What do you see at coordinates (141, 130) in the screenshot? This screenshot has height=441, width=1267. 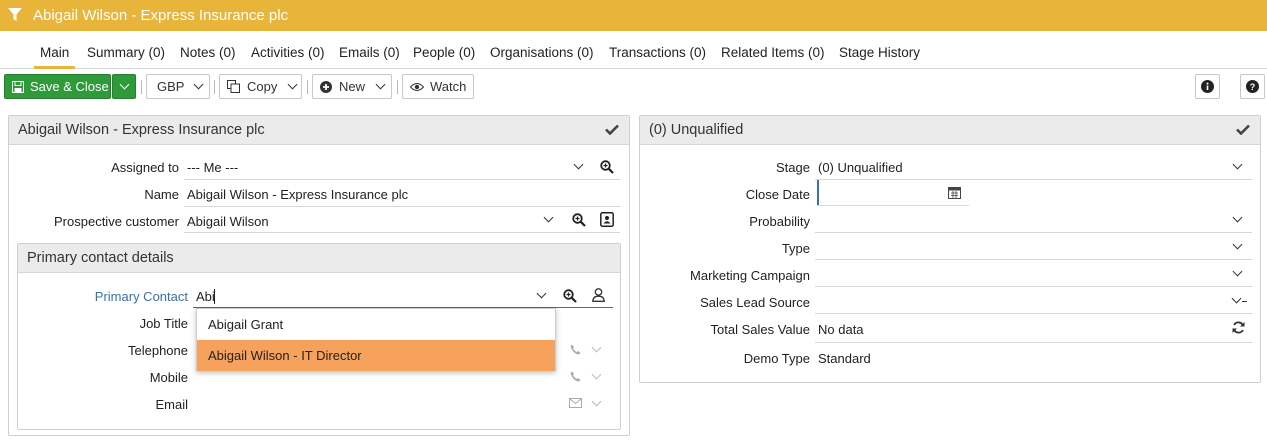 I see `panel-title: Abigail Wilson - Express Insurance plc` at bounding box center [141, 130].